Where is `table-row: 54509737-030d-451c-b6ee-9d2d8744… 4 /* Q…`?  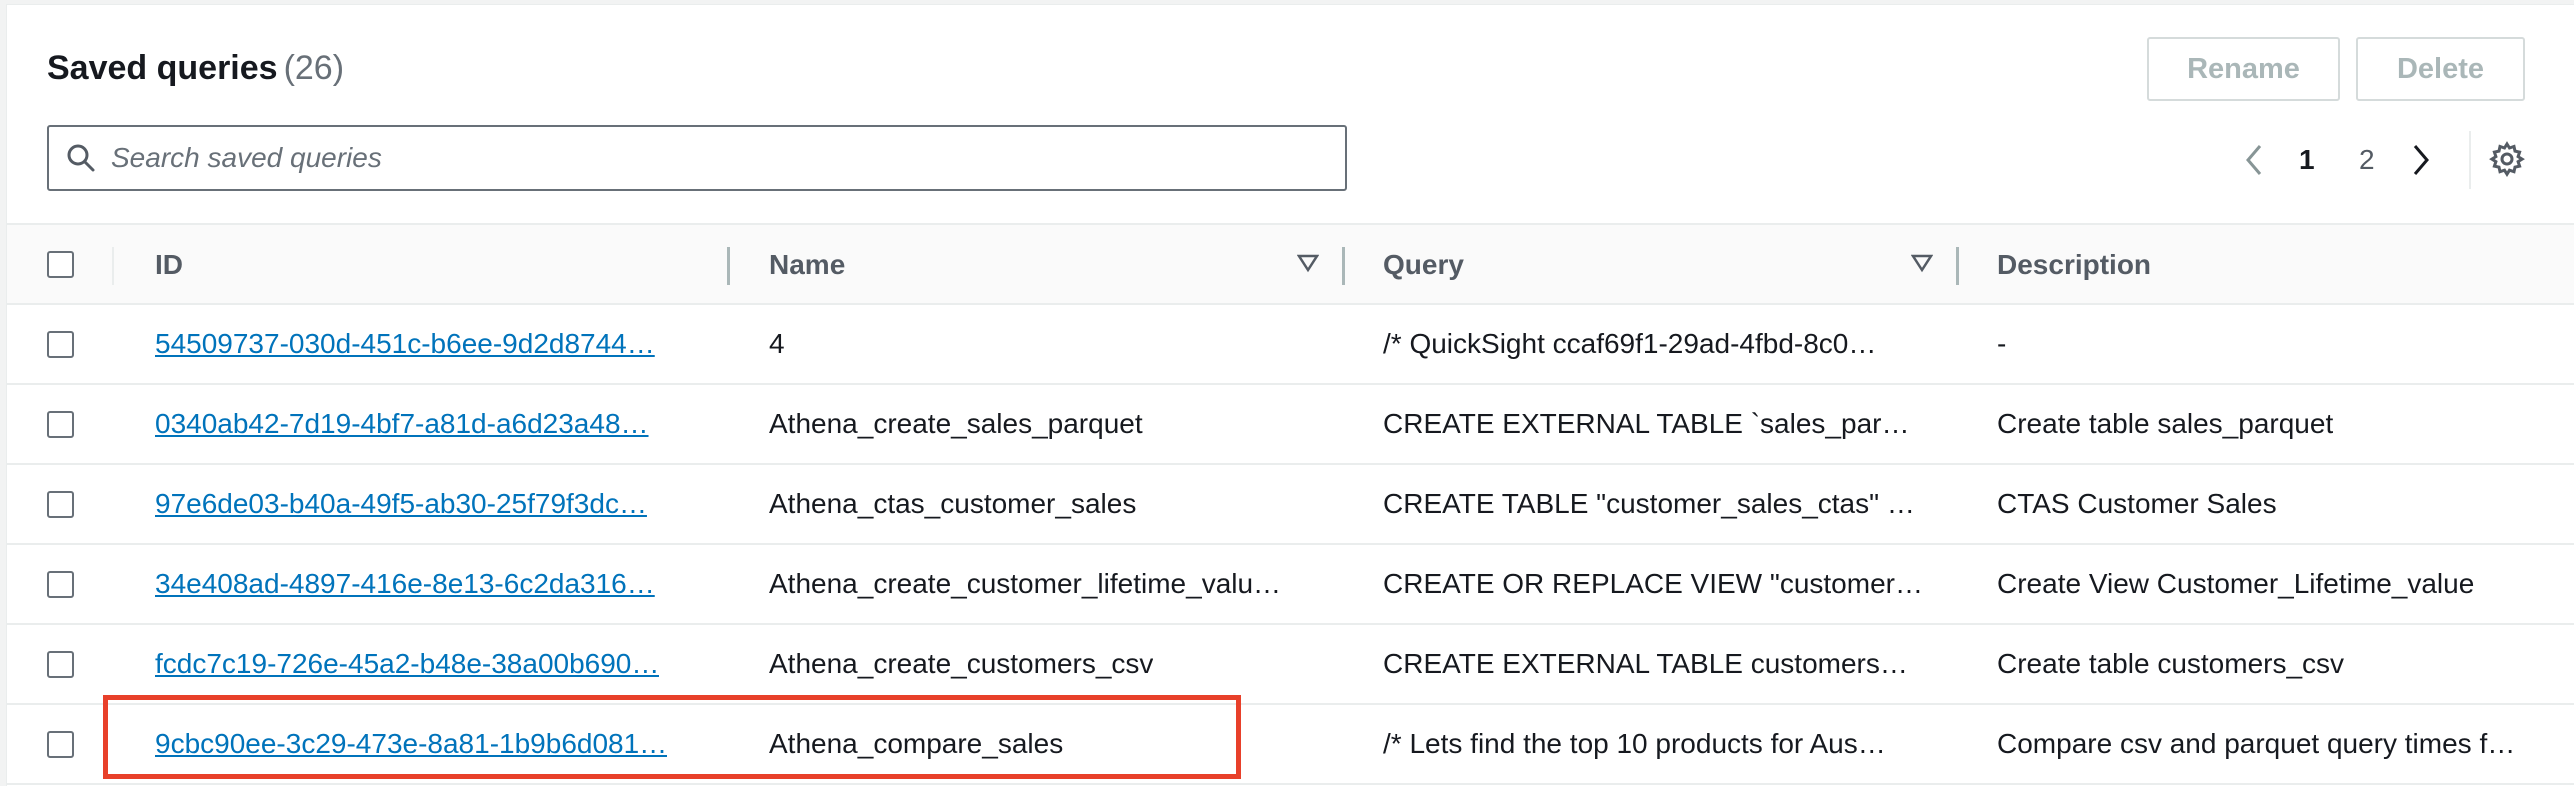 table-row: 54509737-030d-451c-b6ee-9d2d8744… 4 /* Q… is located at coordinates (1290, 345).